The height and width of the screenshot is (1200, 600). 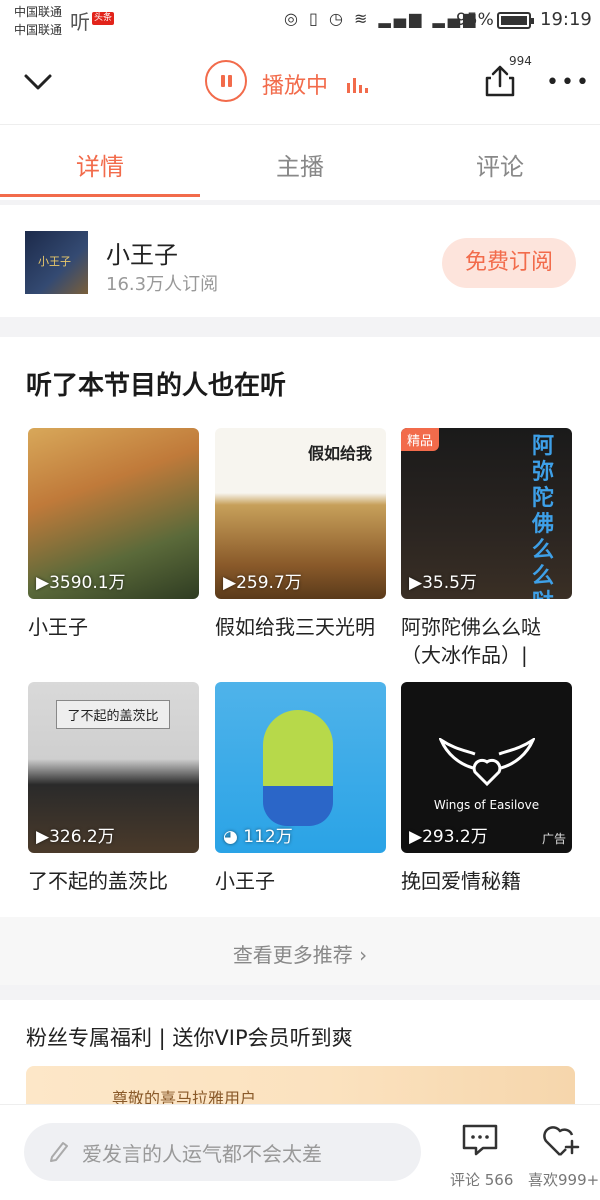 I want to click on comment-icon, so click(x=480, y=1140).